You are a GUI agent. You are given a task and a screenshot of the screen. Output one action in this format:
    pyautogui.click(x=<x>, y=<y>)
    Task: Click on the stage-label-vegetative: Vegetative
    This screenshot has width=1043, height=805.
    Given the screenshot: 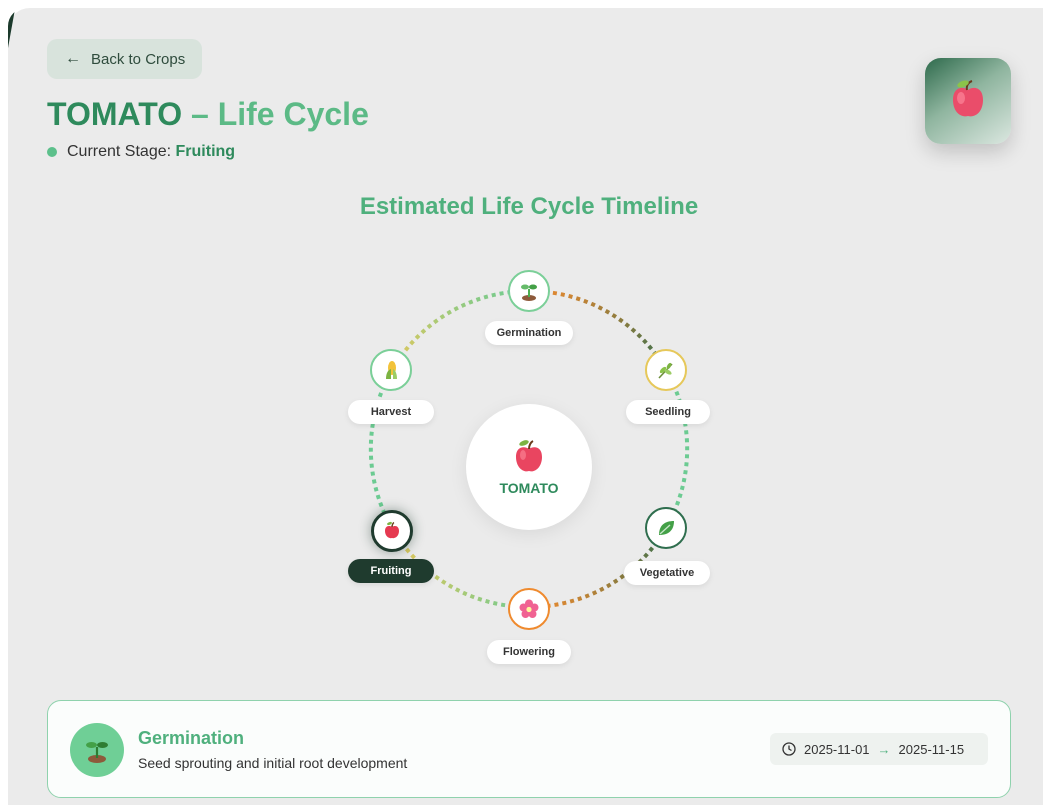 What is the action you would take?
    pyautogui.click(x=667, y=573)
    